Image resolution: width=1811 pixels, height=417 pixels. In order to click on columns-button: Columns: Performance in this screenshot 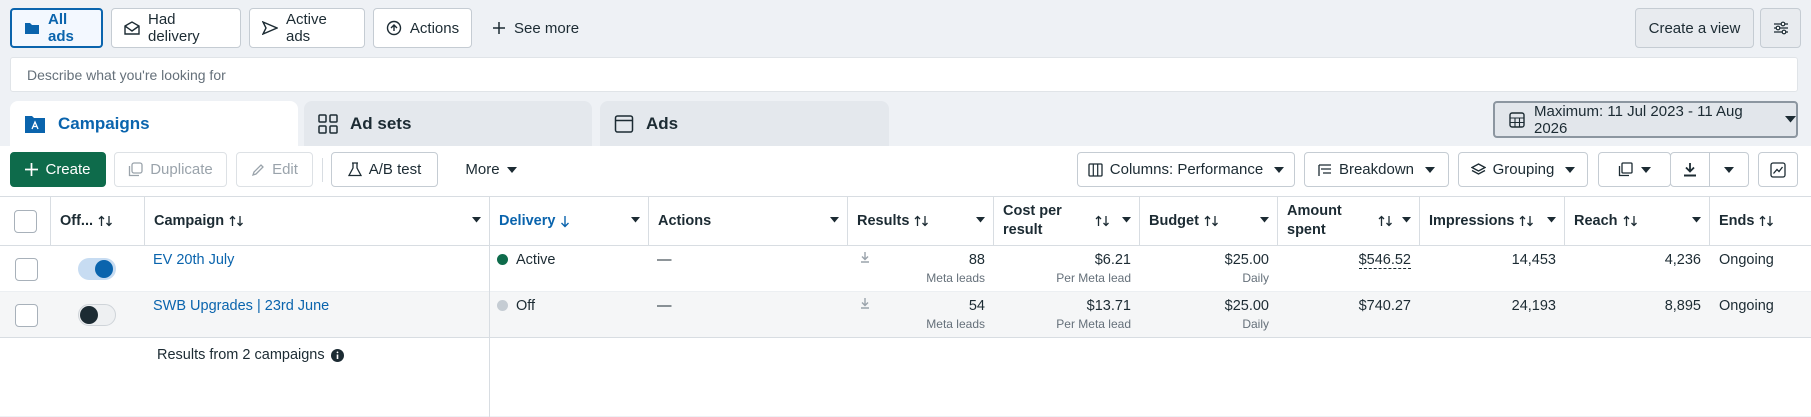, I will do `click(1186, 169)`.